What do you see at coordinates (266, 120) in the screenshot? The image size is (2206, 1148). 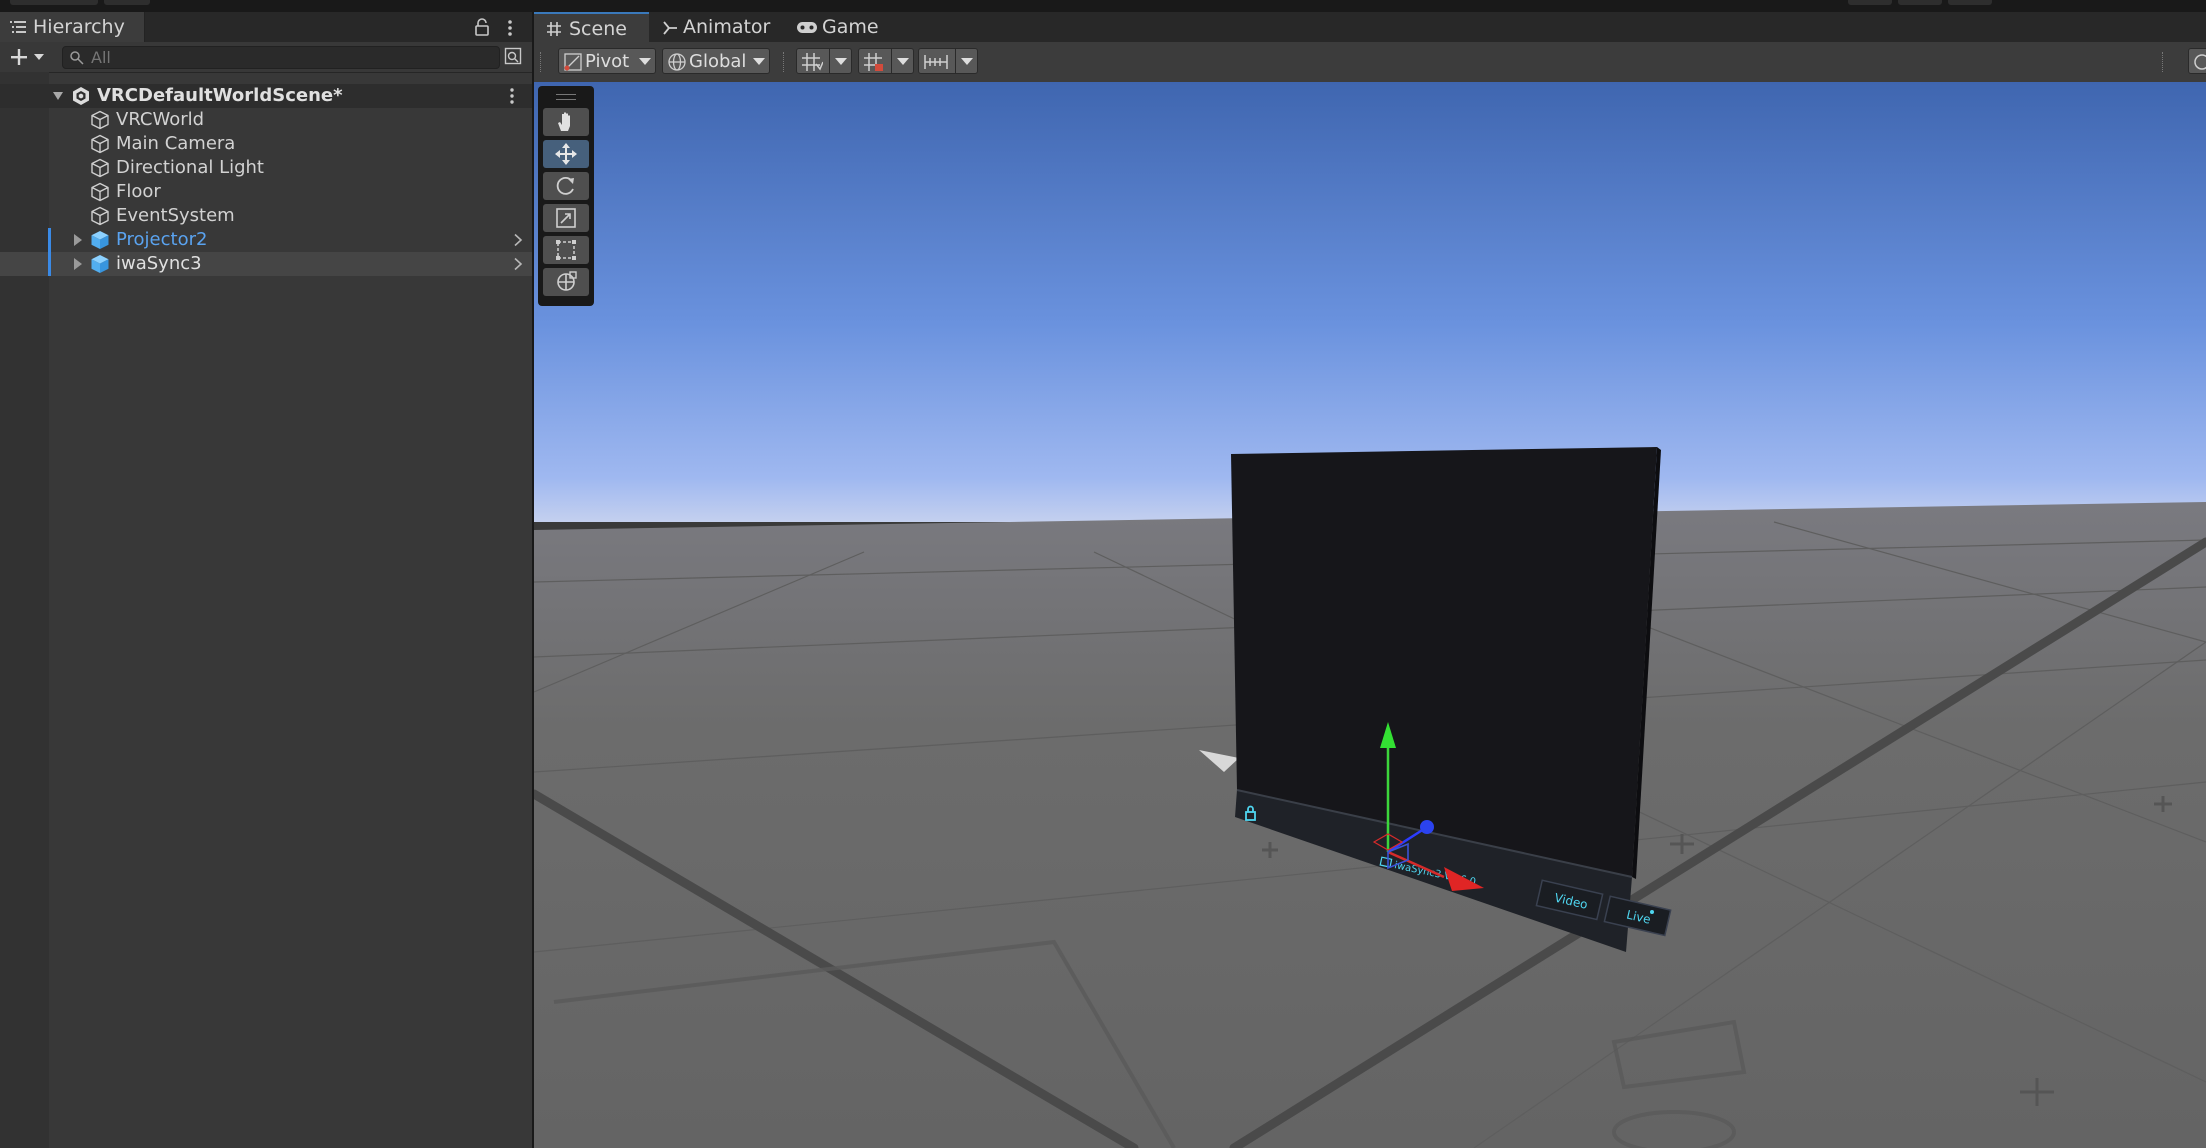 I see `hierarchy-item-vrcworld: VRCWorld` at bounding box center [266, 120].